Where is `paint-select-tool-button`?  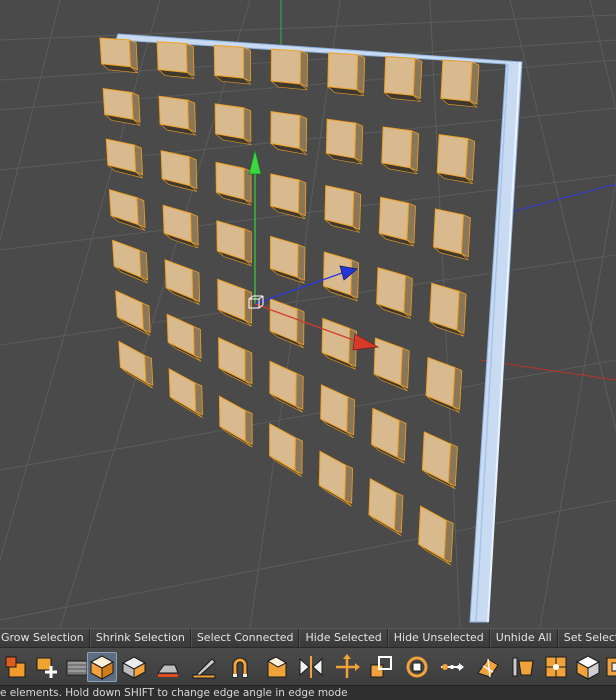
paint-select-tool-button is located at coordinates (17, 667).